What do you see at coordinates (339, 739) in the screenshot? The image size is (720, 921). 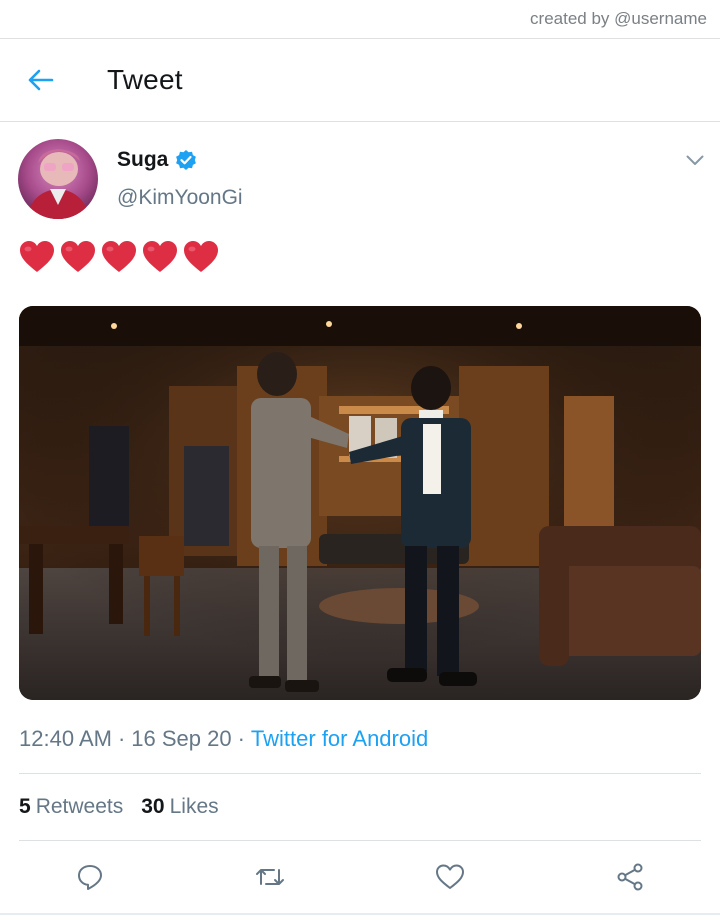 I see `tweet-source-link: Twitter for Android` at bounding box center [339, 739].